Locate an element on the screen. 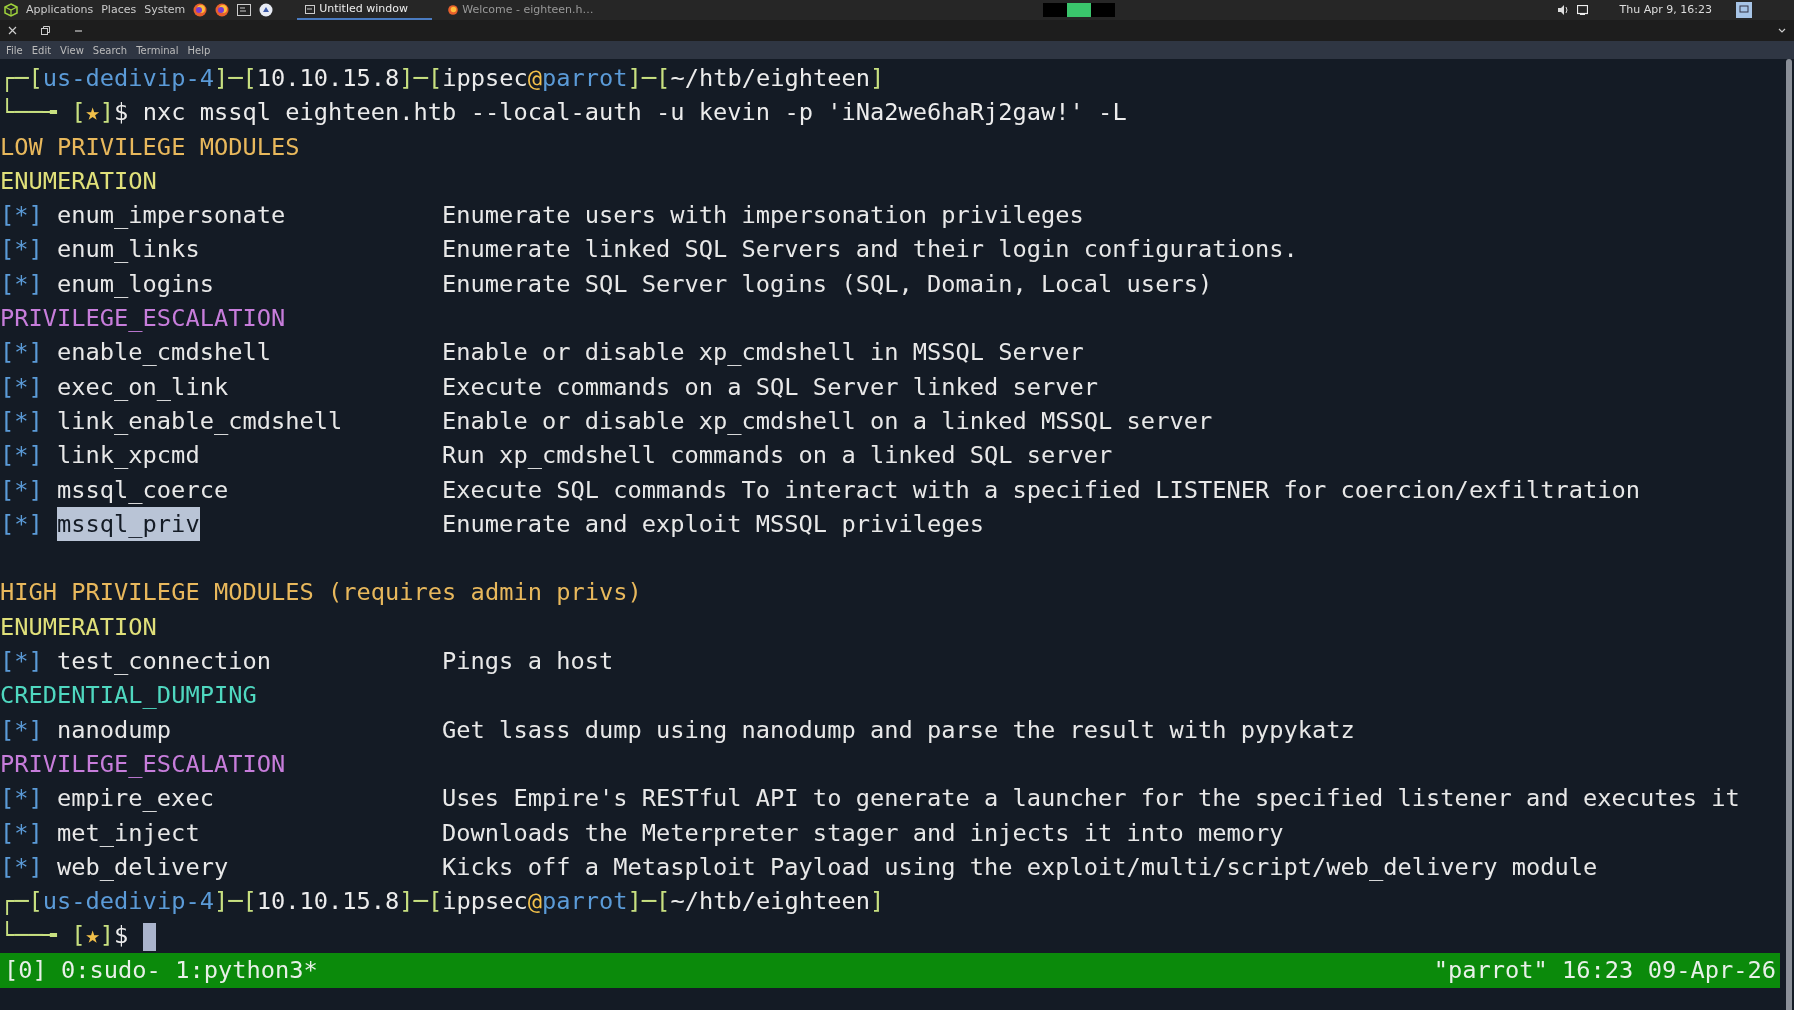 The height and width of the screenshot is (1010, 1794). module-description: Enumerate users with impersonation privileges is located at coordinates (763, 215).